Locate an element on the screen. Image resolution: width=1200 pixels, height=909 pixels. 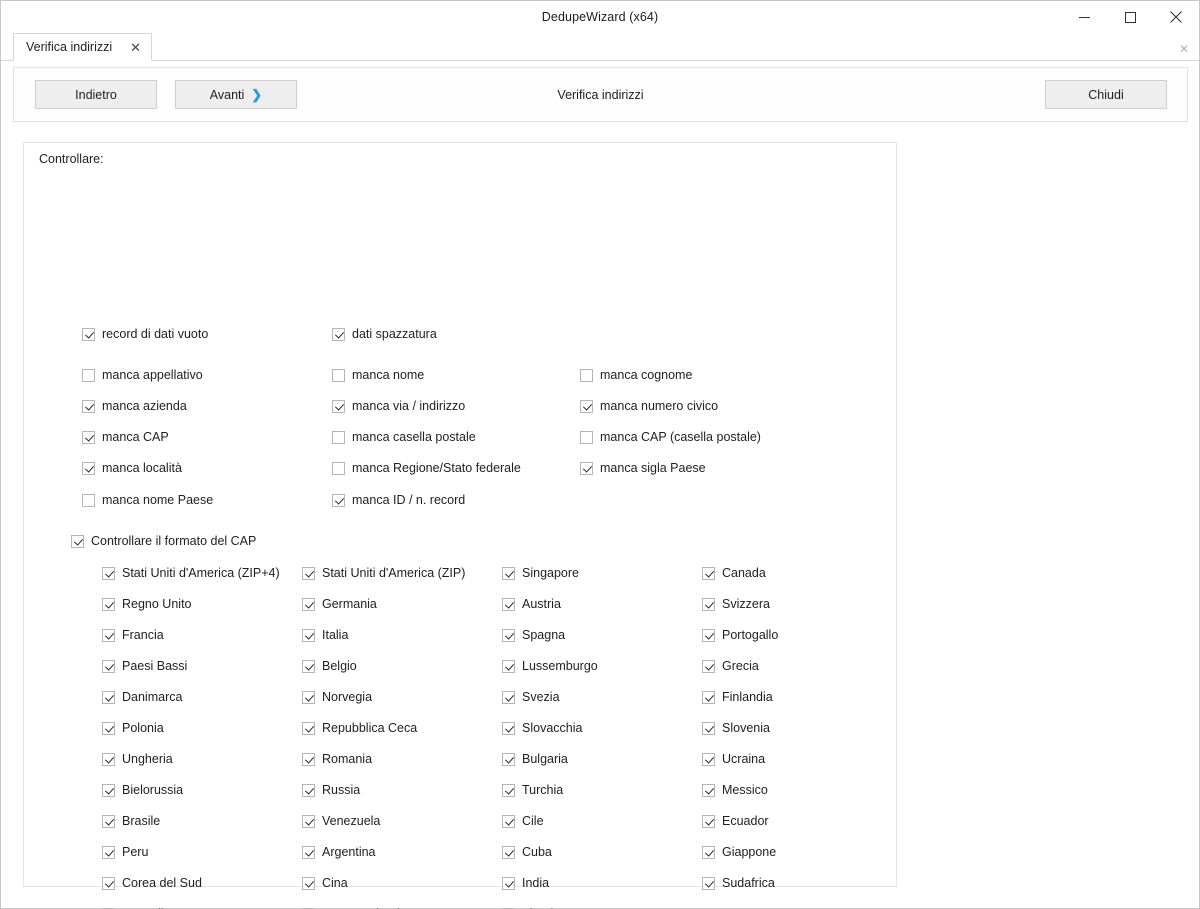
zip-giappone: Giappone is located at coordinates (739, 852).